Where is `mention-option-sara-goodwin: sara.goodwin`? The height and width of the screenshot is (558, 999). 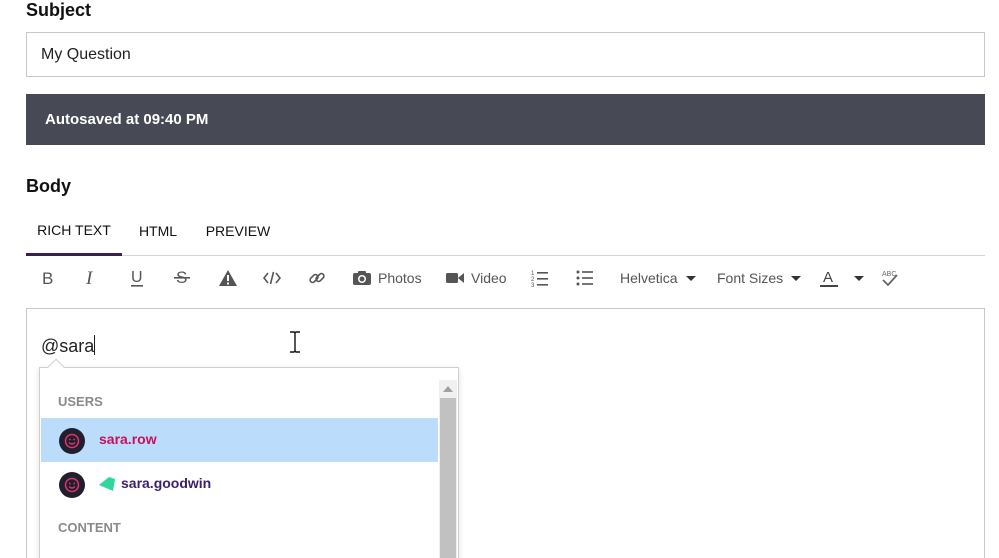
mention-option-sara-goodwin: sara.goodwin is located at coordinates (239, 484).